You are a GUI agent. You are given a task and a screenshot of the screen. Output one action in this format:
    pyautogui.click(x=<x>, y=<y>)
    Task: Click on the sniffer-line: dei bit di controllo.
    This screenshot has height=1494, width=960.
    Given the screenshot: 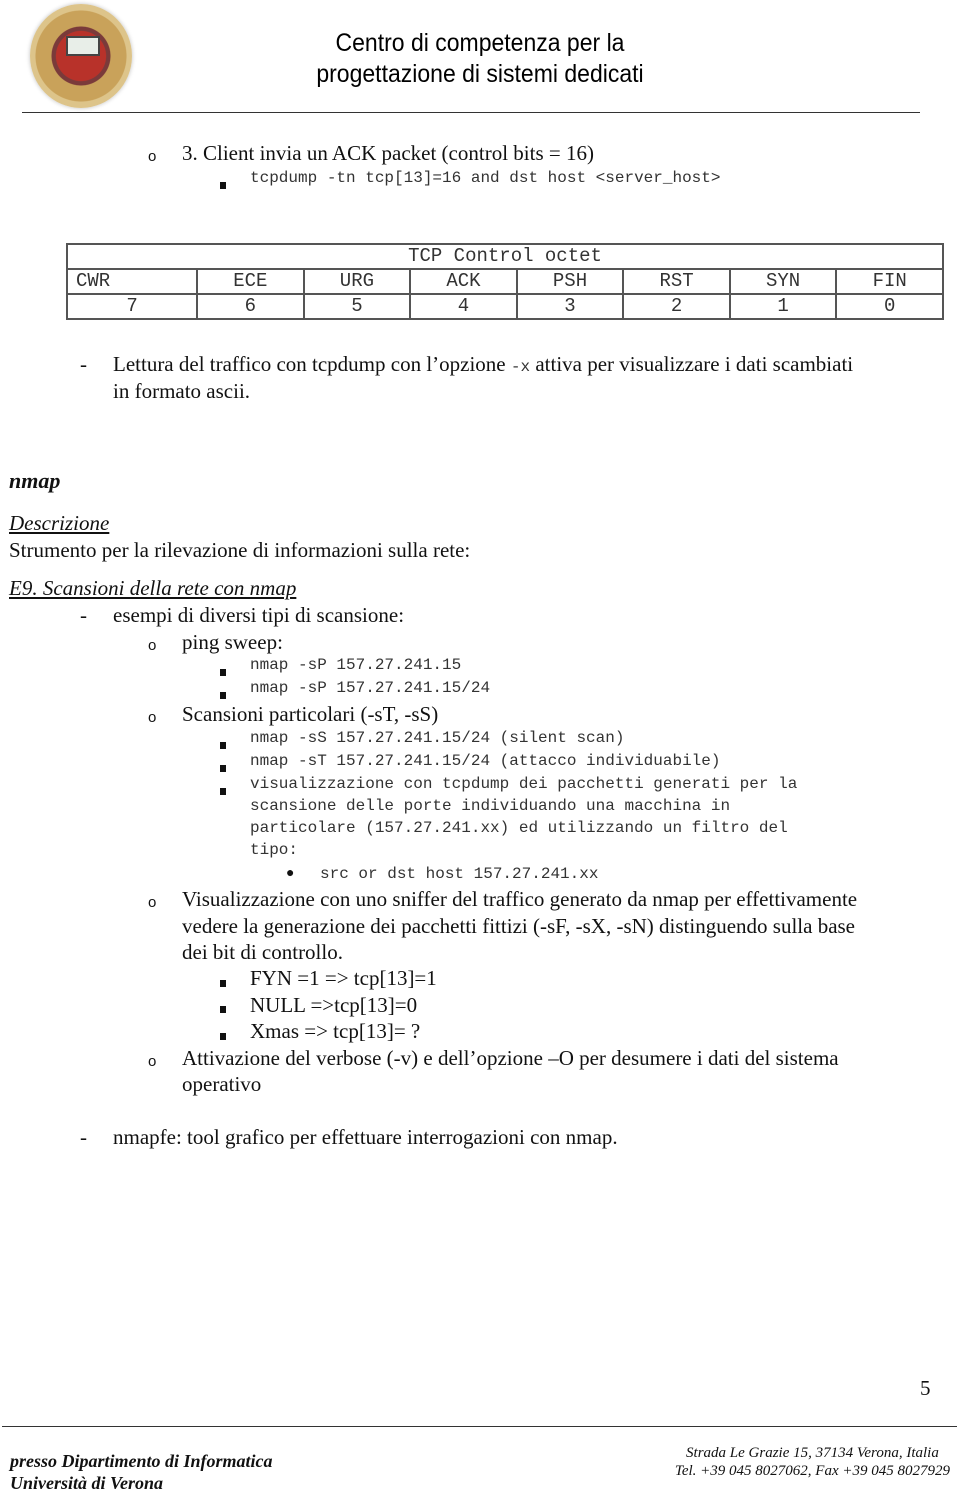 What is the action you would take?
    pyautogui.click(x=262, y=952)
    